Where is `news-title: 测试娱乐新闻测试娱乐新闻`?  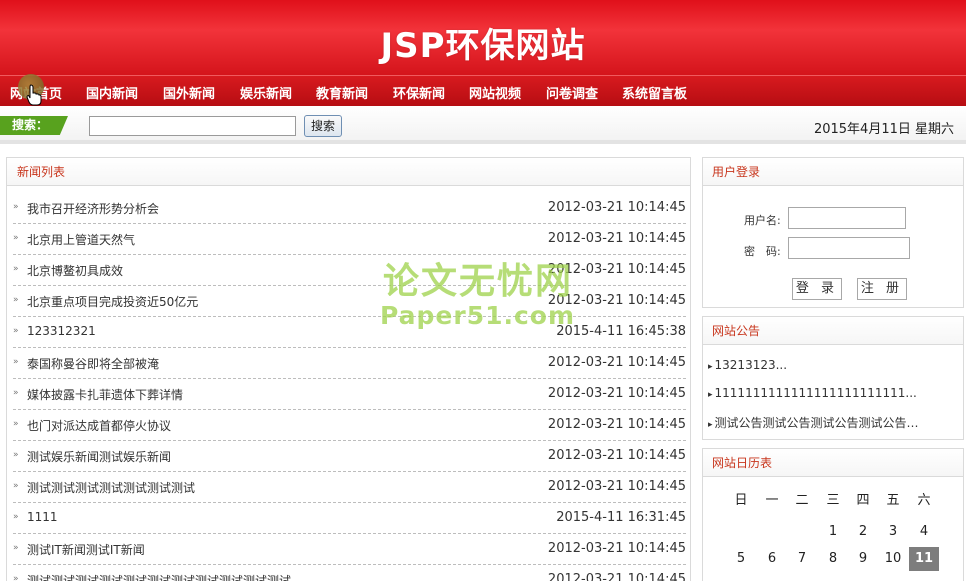
news-title: 测试娱乐新闻测试娱乐新闻 is located at coordinates (99, 456).